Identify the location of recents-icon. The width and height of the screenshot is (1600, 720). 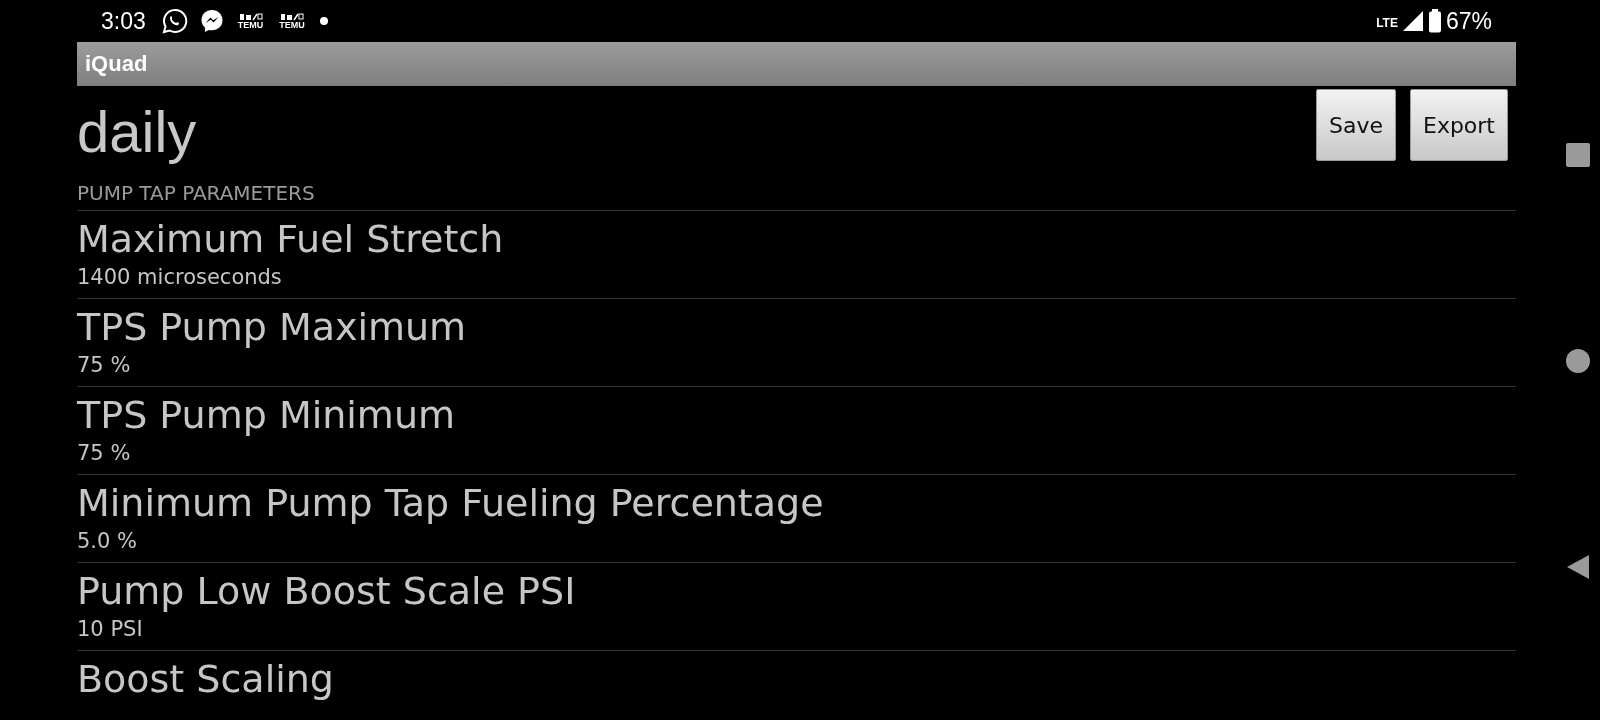
(1578, 155).